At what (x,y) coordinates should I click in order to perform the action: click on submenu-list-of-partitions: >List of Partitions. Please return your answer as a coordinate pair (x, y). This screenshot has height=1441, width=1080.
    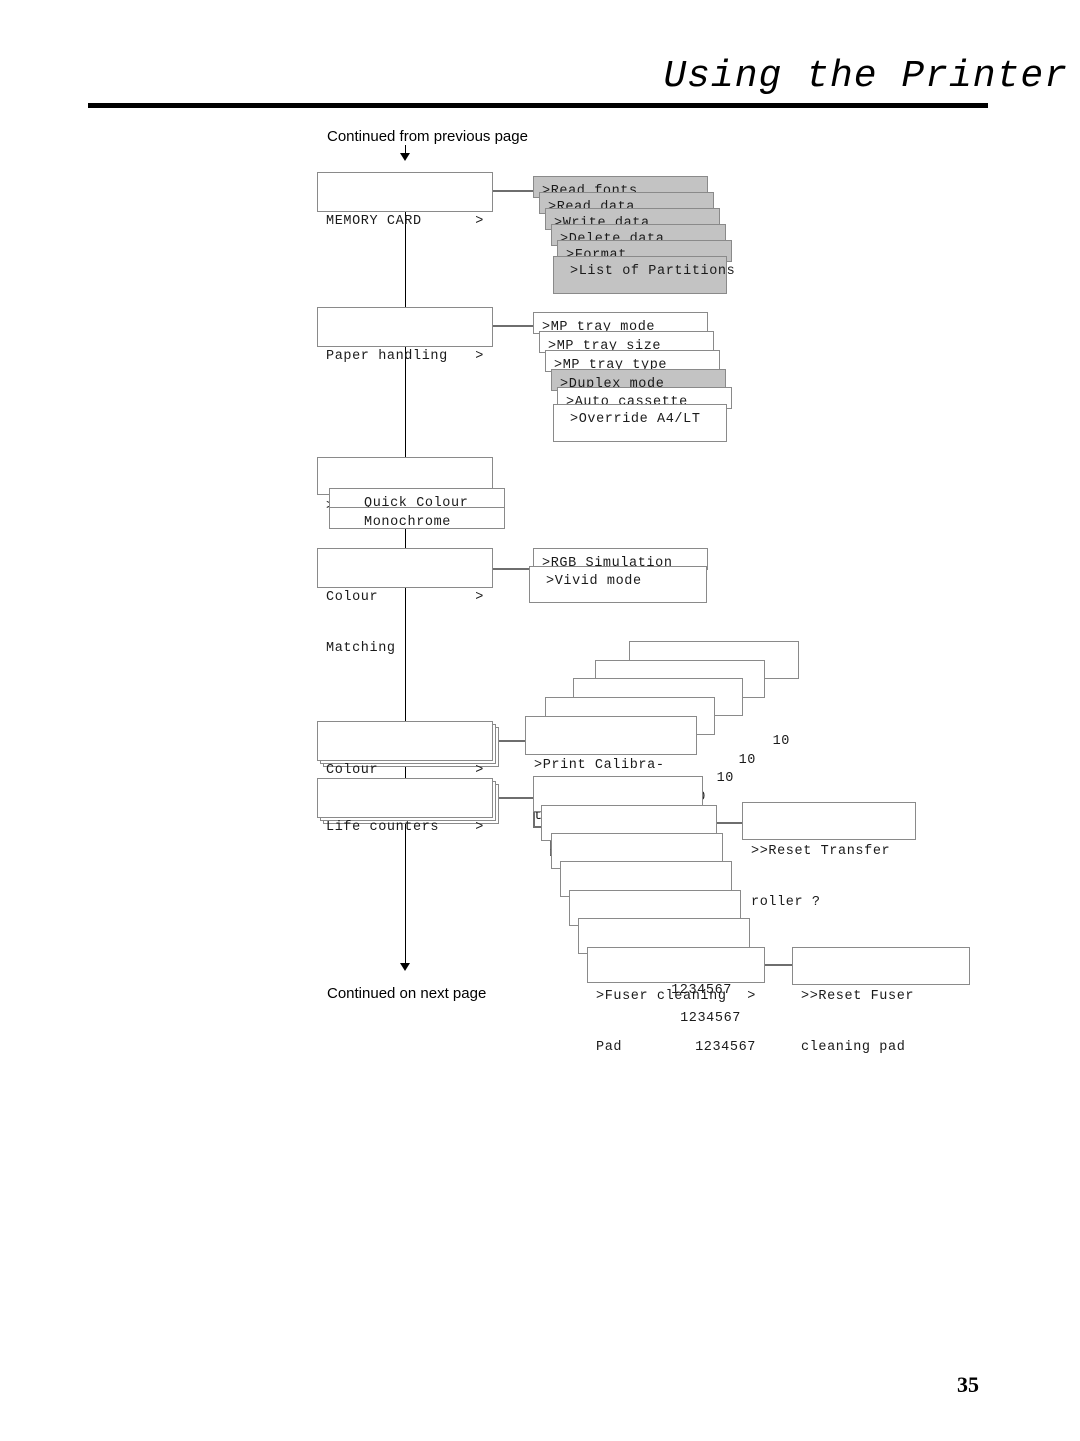
    Looking at the image, I should click on (644, 275).